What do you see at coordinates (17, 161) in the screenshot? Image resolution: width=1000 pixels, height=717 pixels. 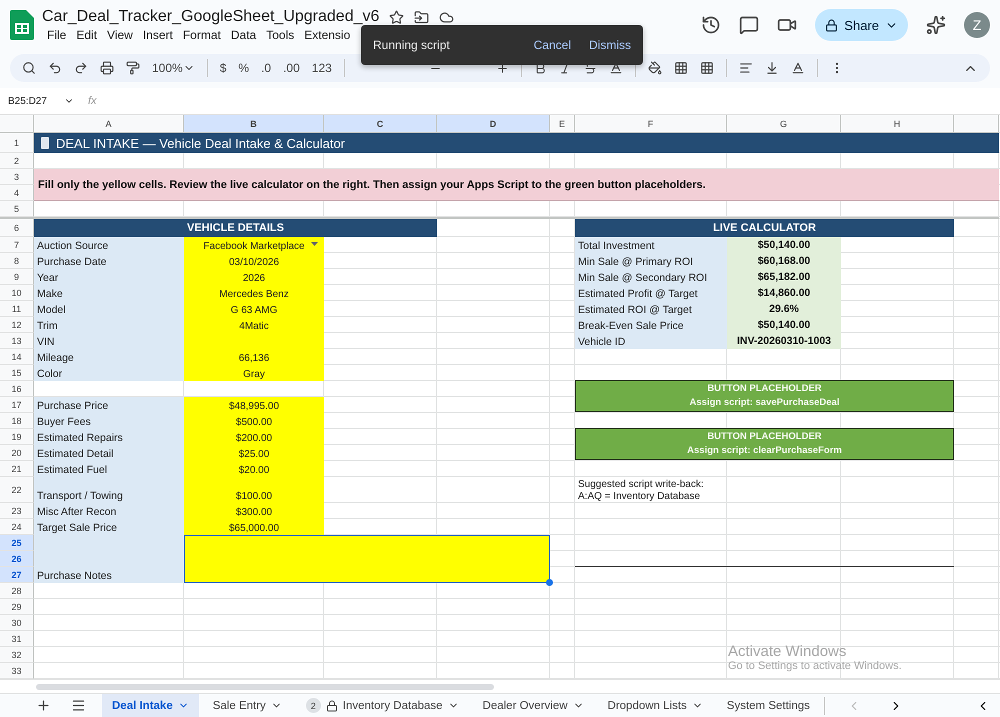 I see `row-header: 2` at bounding box center [17, 161].